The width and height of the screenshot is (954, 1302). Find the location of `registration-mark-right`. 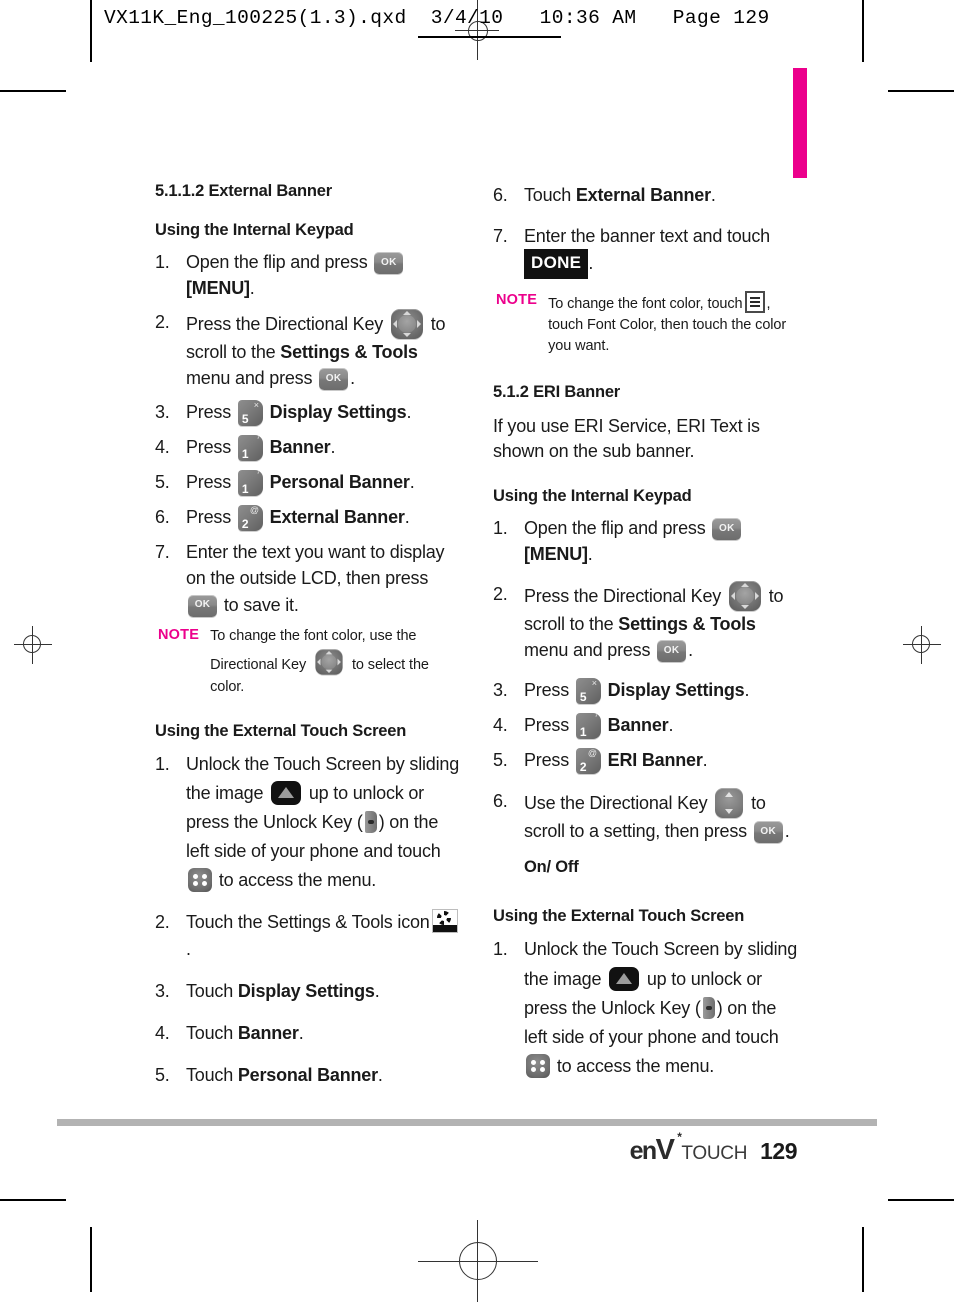

registration-mark-right is located at coordinates (922, 645).